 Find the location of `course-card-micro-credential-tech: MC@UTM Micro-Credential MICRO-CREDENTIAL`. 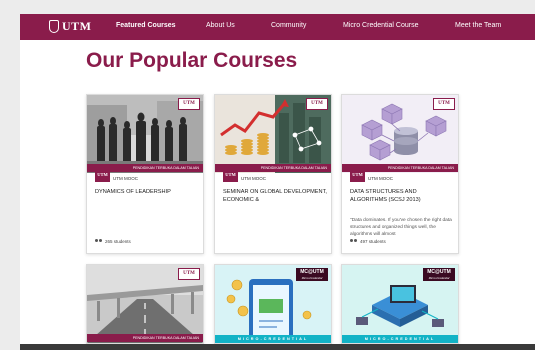

course-card-micro-credential-tech: MC@UTM Micro-Credential MICRO-CREDENTIAL is located at coordinates (400, 304).